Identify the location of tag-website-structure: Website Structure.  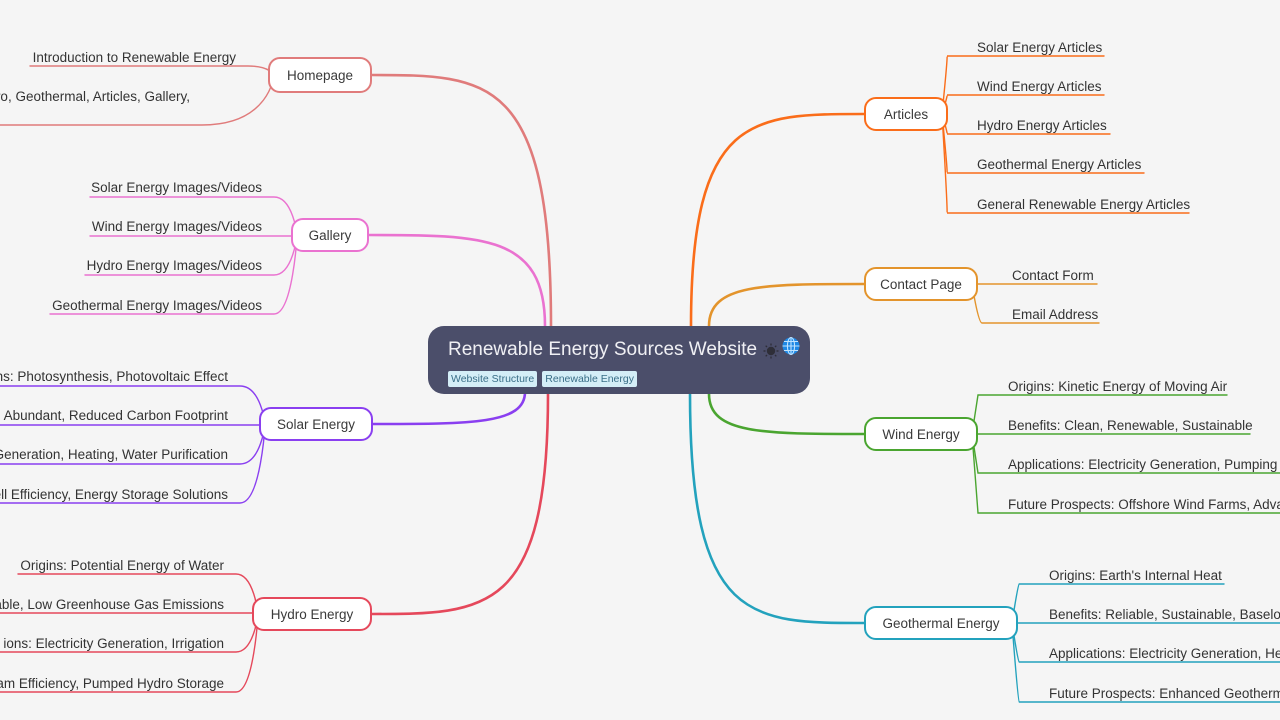
(493, 379).